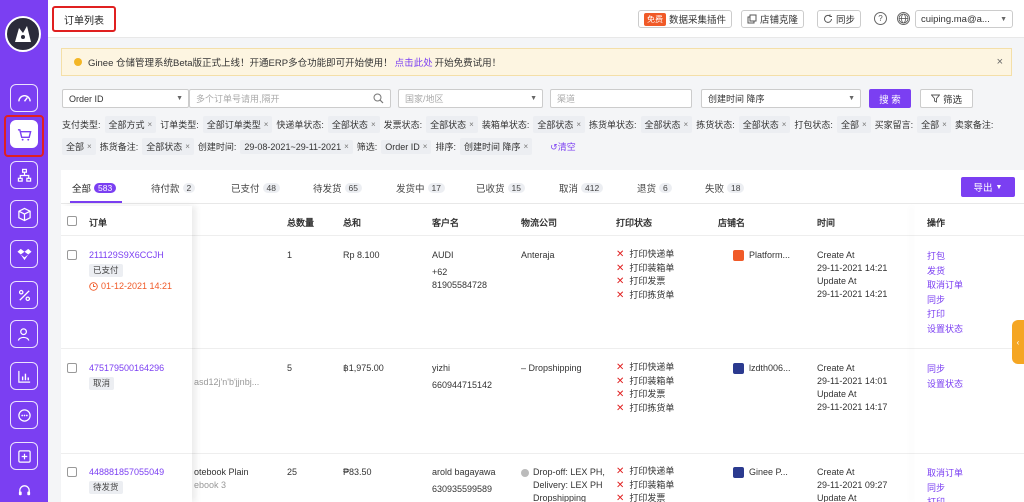 The image size is (1024, 502). Describe the element at coordinates (551, 368) in the screenshot. I see `logistics-name: – Dropshipping` at that location.